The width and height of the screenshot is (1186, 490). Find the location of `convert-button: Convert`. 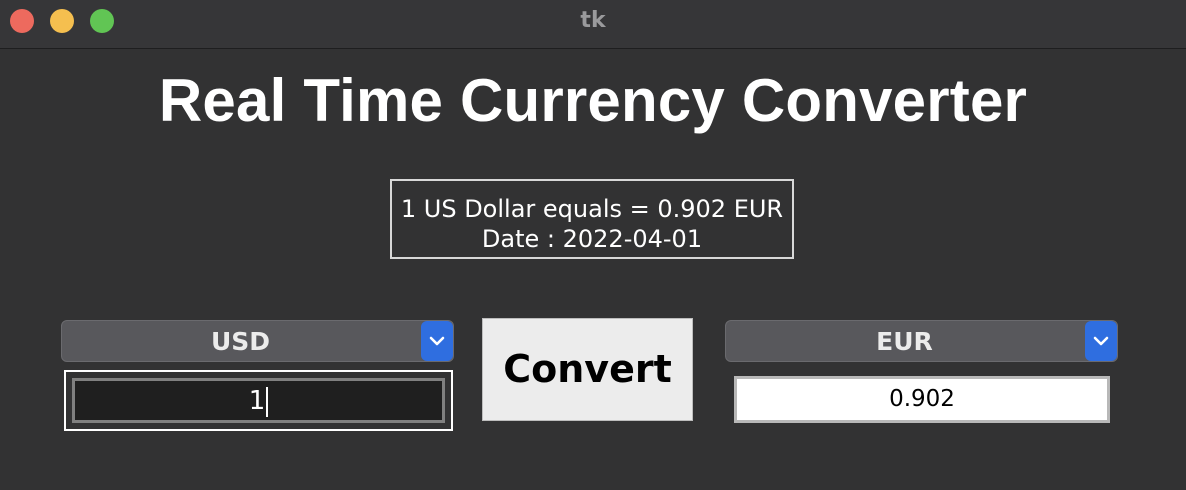

convert-button: Convert is located at coordinates (587, 369).